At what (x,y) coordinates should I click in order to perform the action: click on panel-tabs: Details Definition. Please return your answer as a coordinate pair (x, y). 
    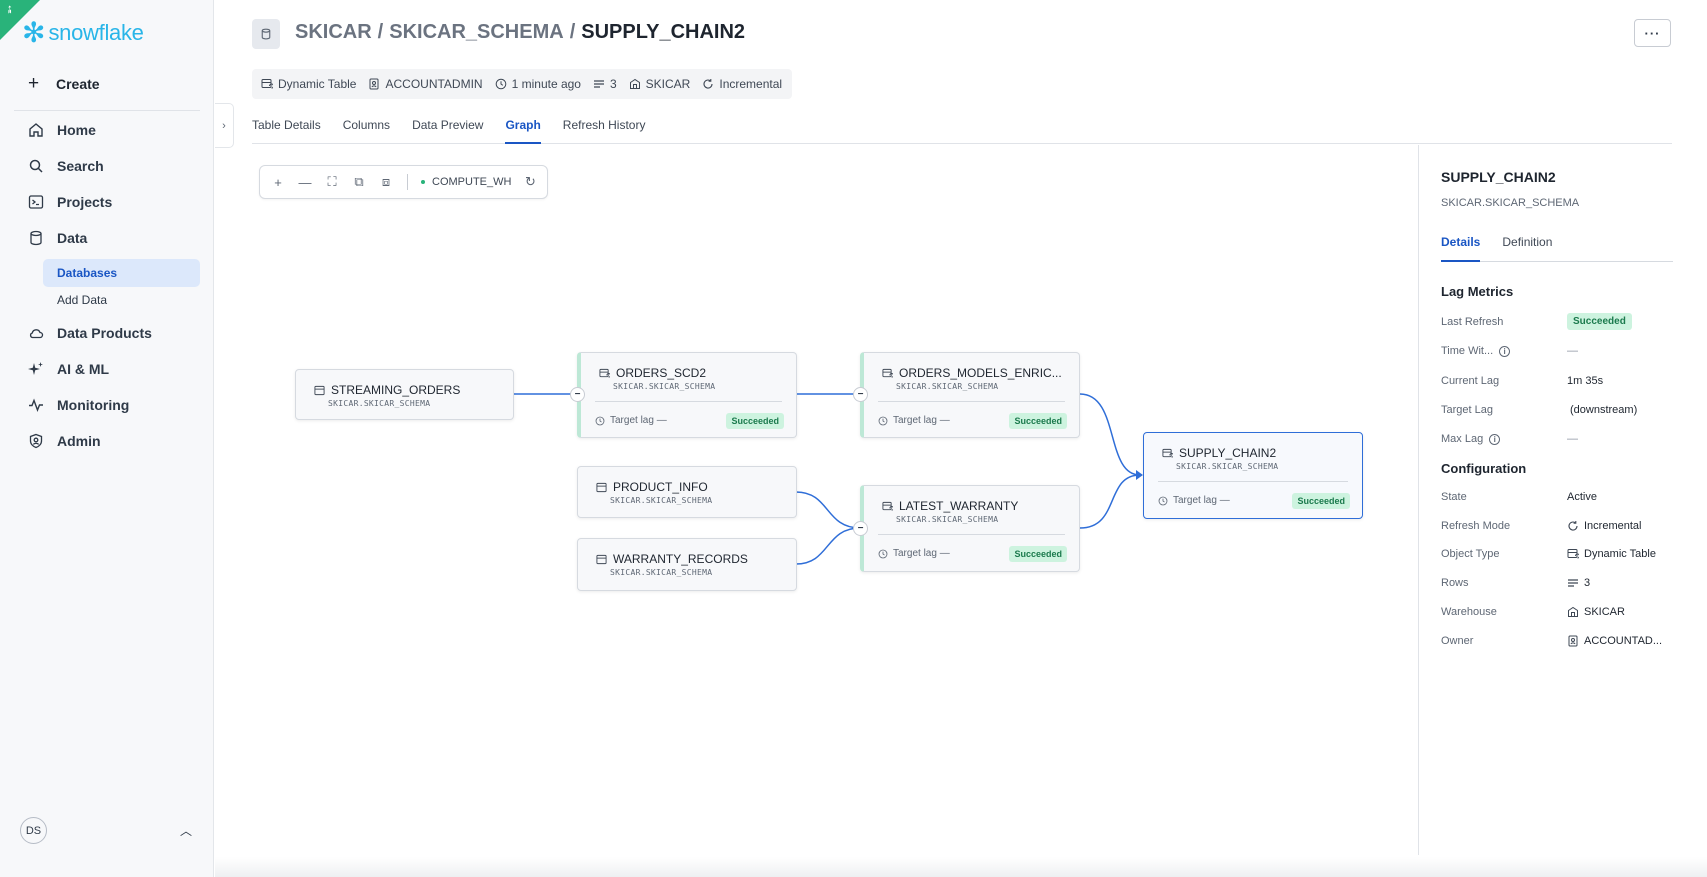
    Looking at the image, I should click on (1557, 248).